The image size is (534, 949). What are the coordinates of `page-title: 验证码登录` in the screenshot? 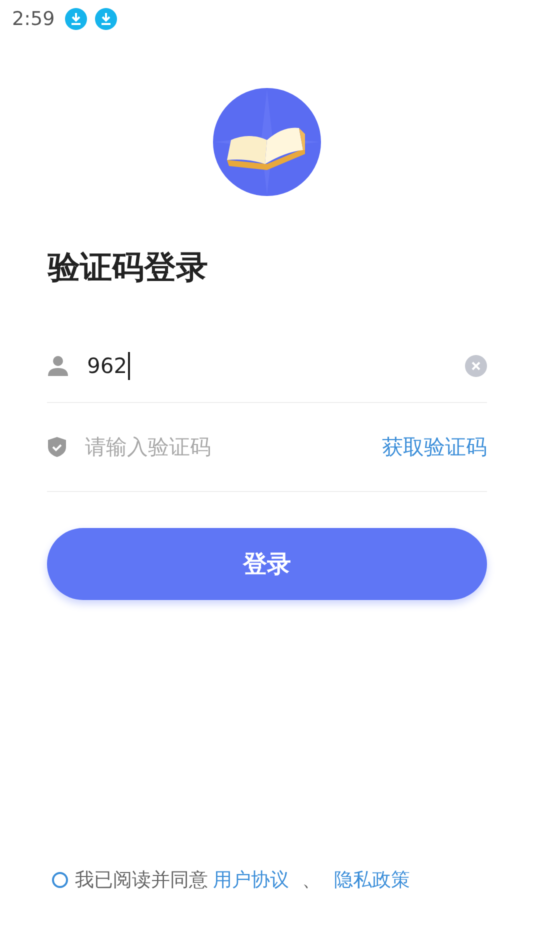 It's located at (128, 267).